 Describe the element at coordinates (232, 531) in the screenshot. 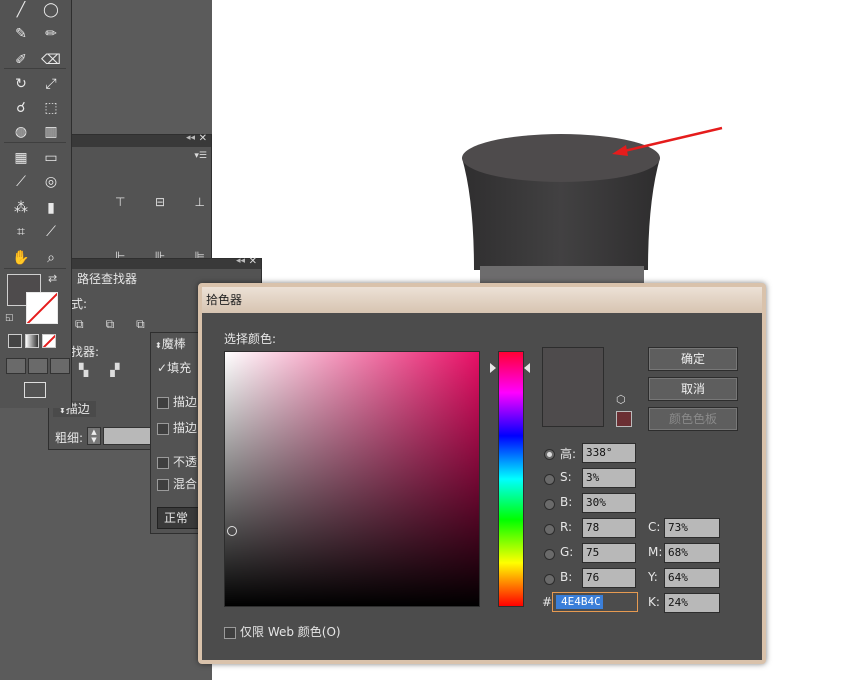

I see `color-field-cursor` at that location.